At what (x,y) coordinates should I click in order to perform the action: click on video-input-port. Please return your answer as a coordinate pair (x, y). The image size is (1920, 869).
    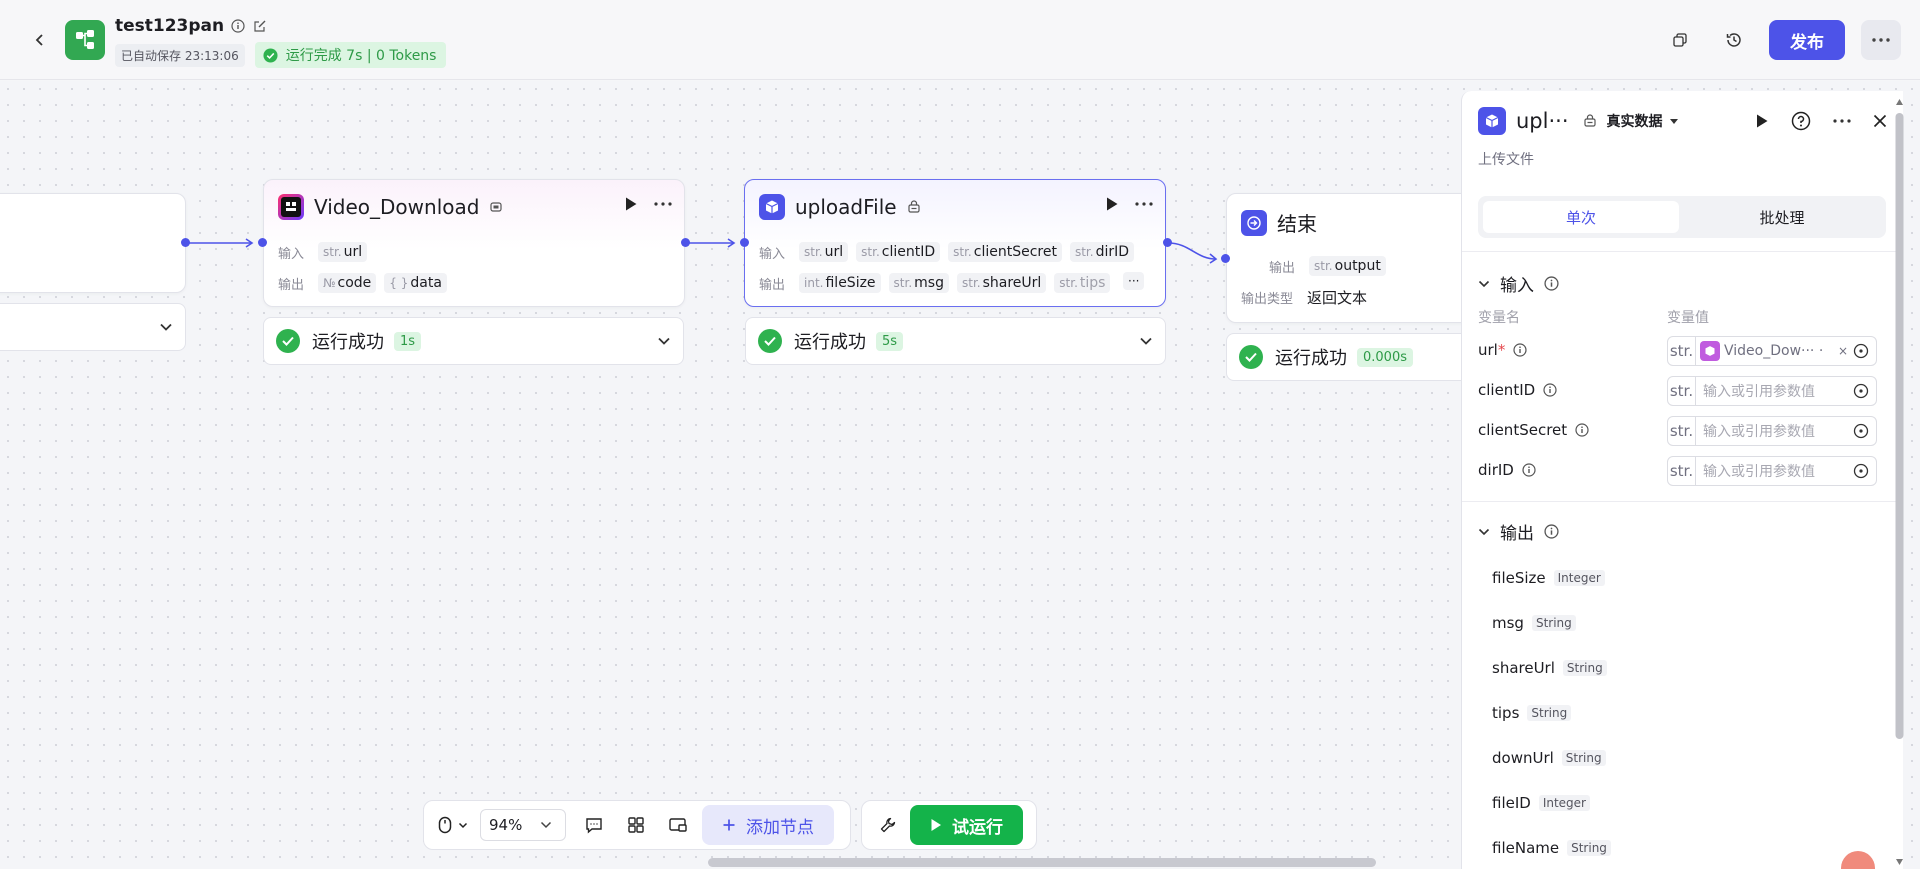
    Looking at the image, I should click on (262, 242).